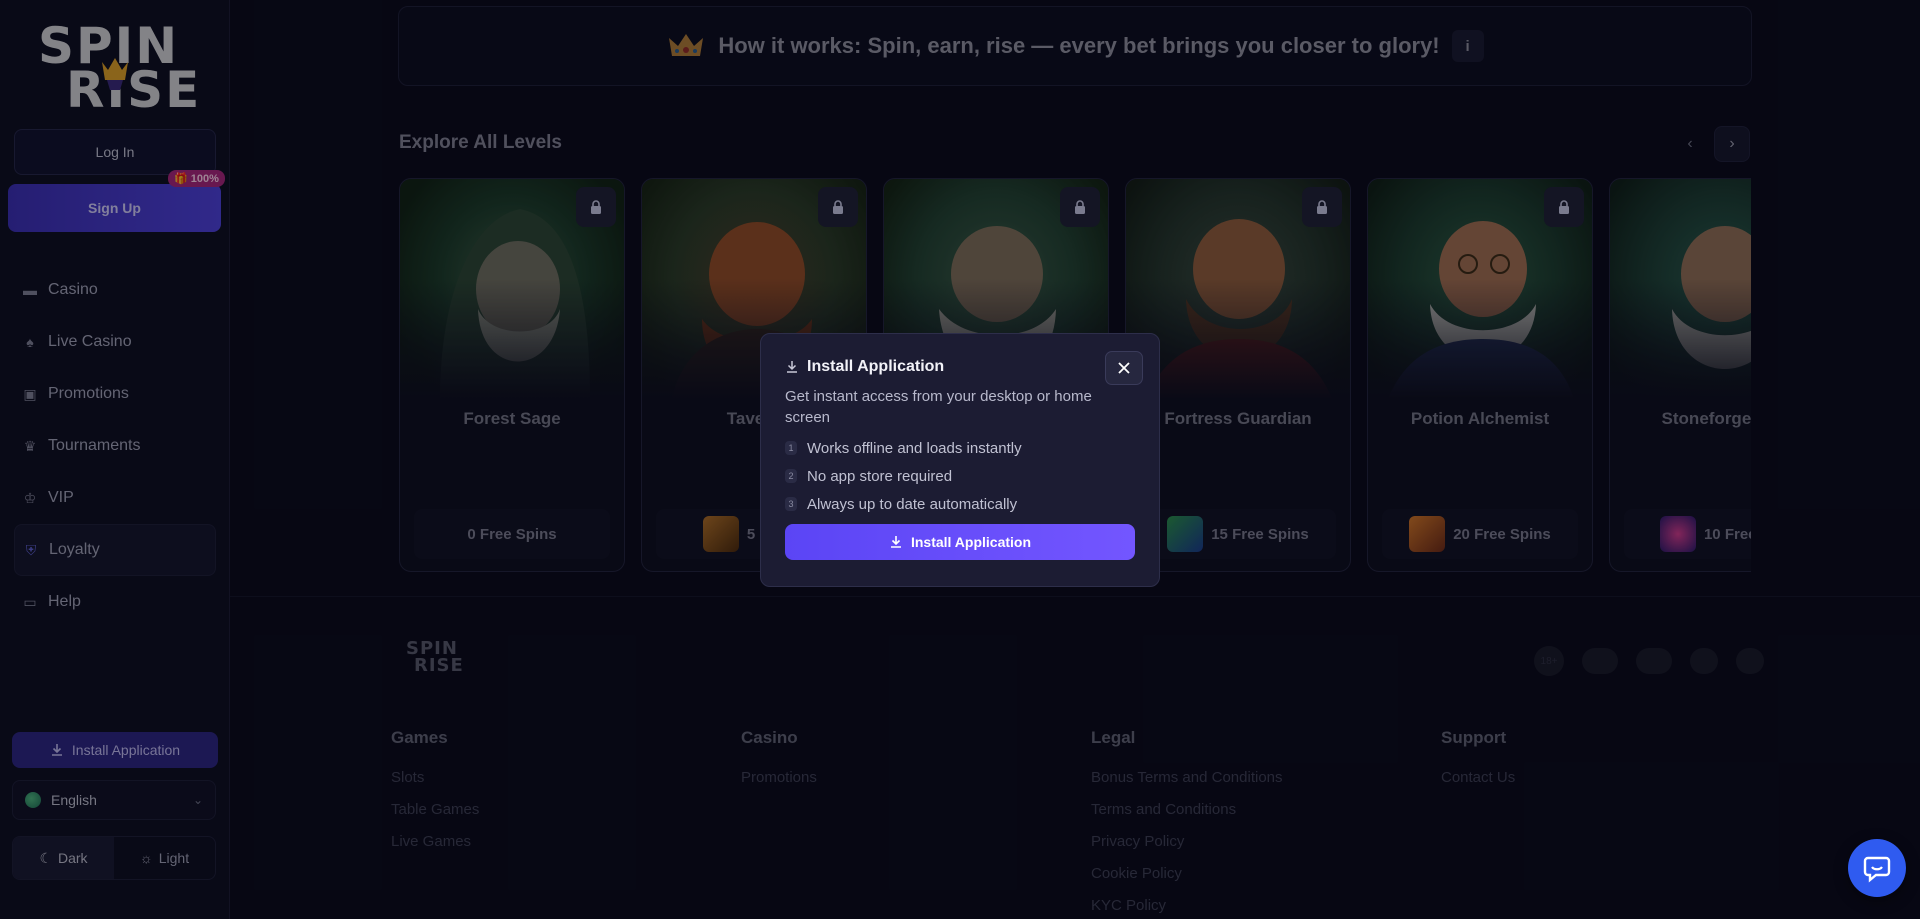 Image resolution: width=1920 pixels, height=919 pixels. I want to click on feature-item: 2 No app store required, so click(960, 476).